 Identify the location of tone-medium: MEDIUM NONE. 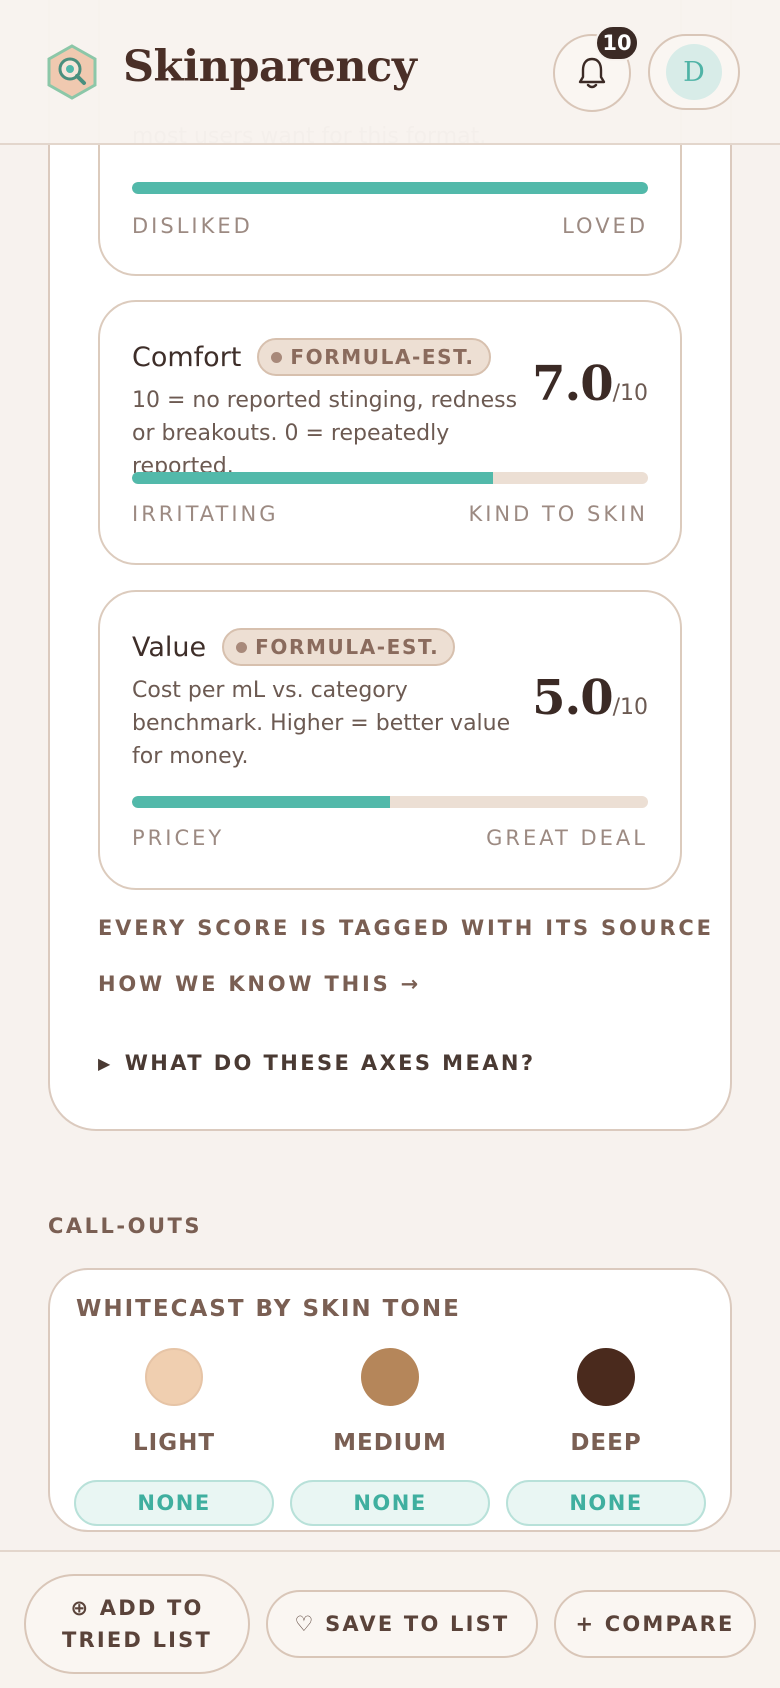
(390, 1437).